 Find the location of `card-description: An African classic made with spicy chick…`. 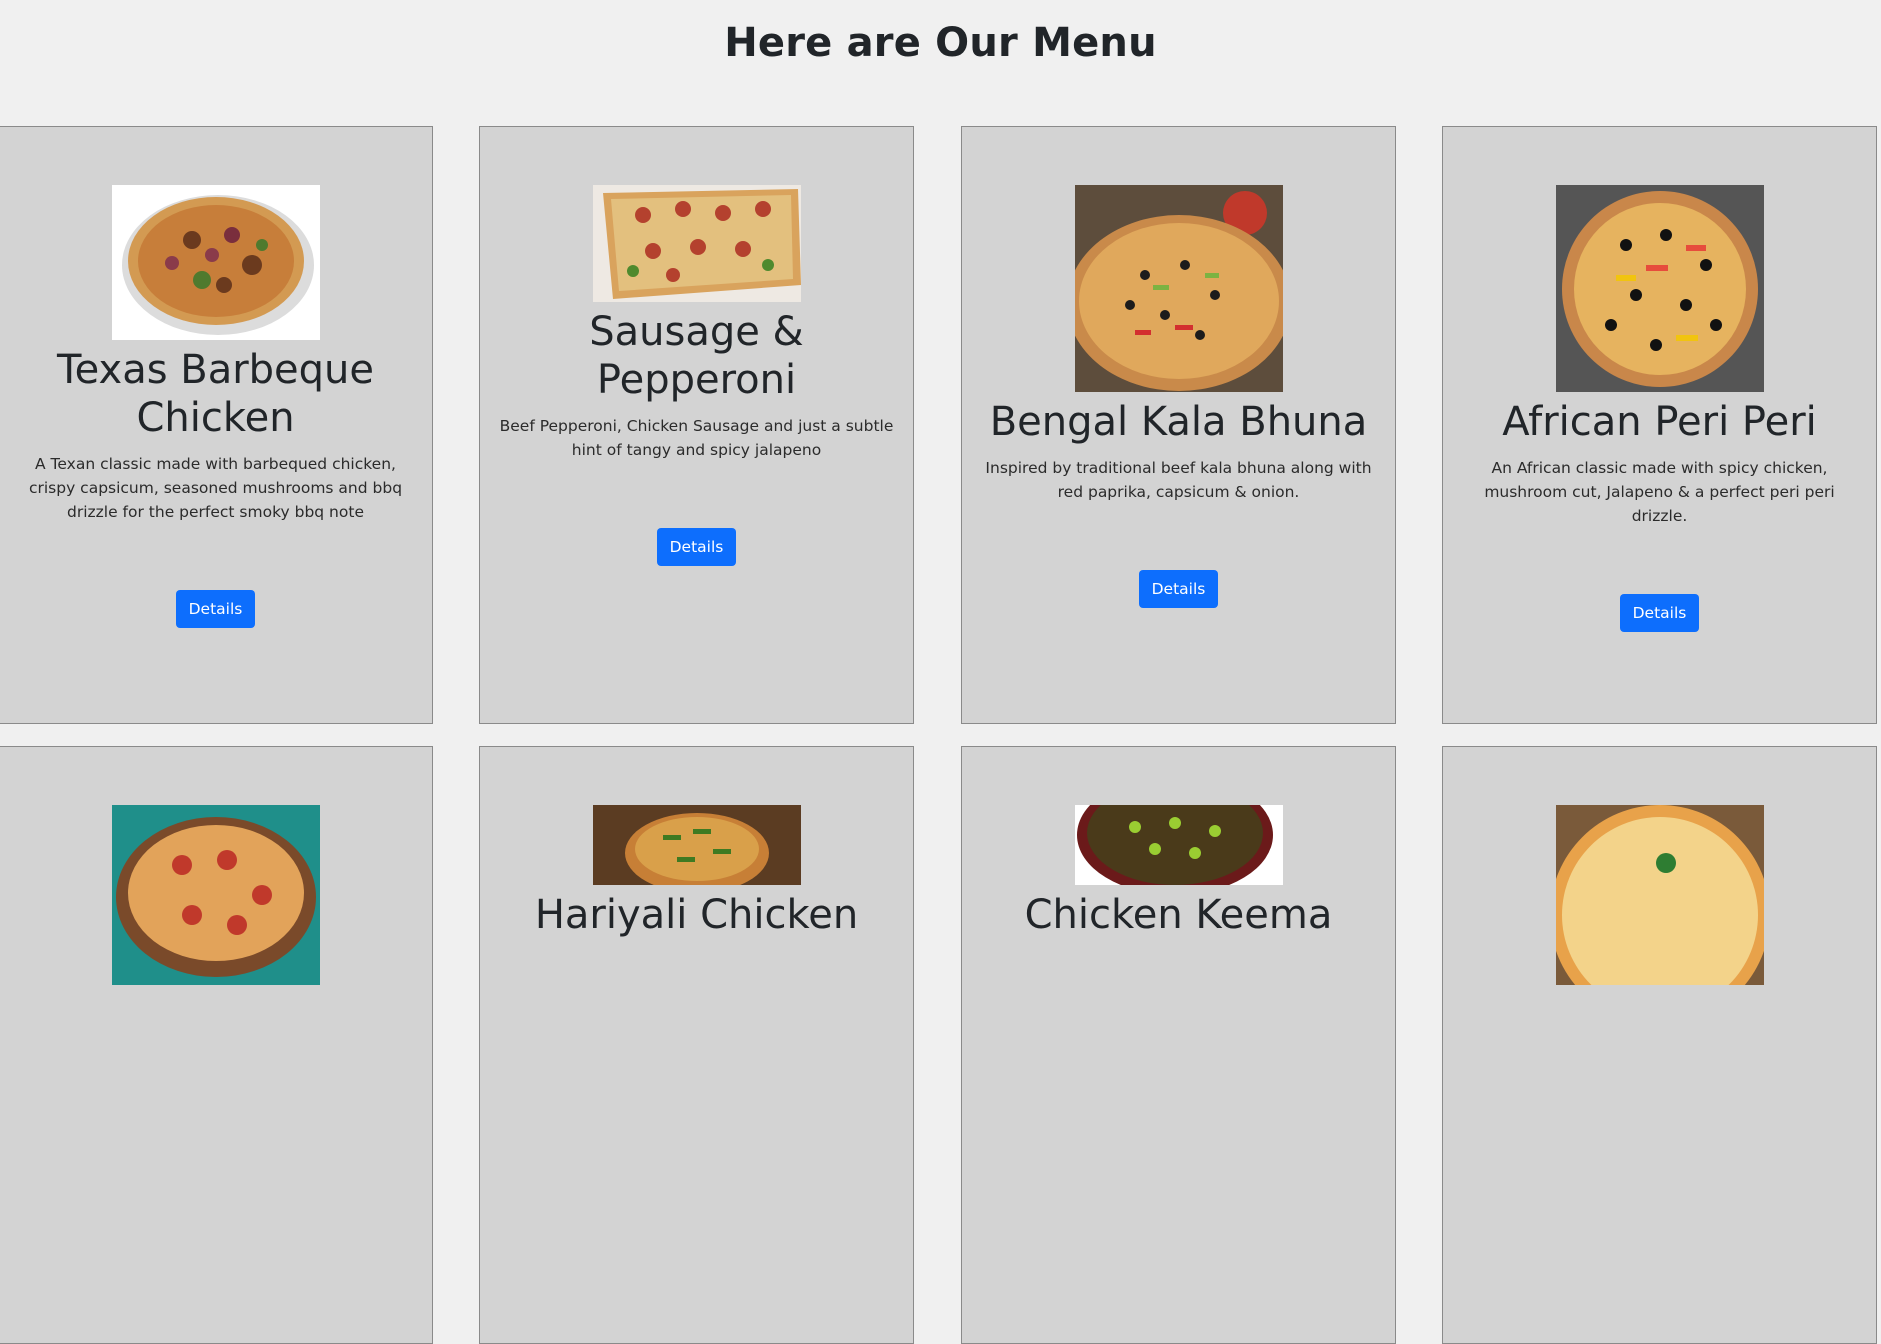

card-description: An African classic made with spicy chick… is located at coordinates (1659, 492).